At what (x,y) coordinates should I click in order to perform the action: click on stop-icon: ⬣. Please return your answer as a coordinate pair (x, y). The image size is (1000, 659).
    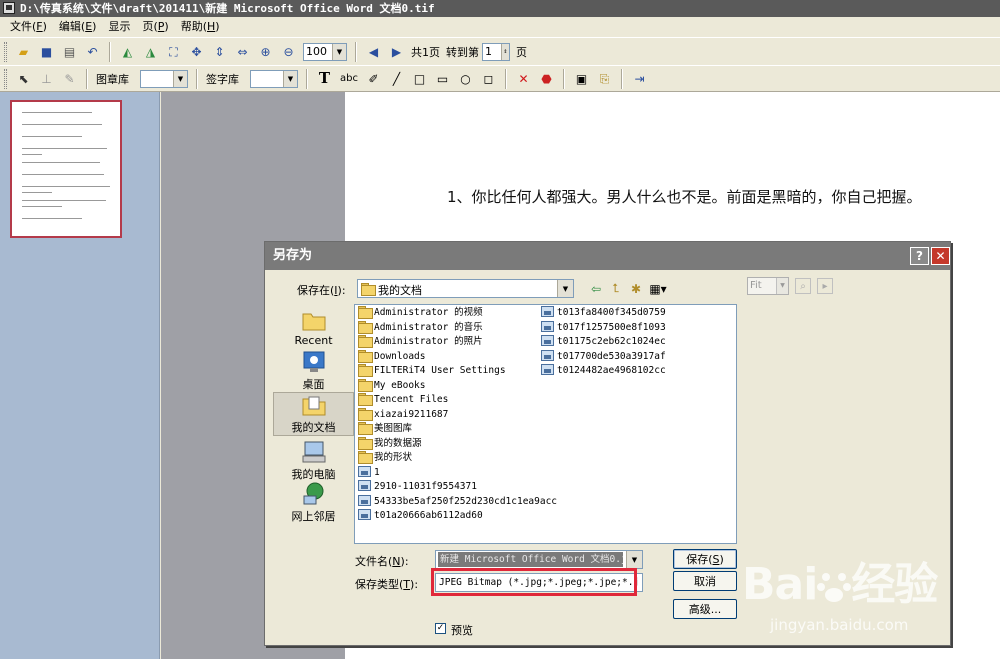
    Looking at the image, I should click on (546, 78).